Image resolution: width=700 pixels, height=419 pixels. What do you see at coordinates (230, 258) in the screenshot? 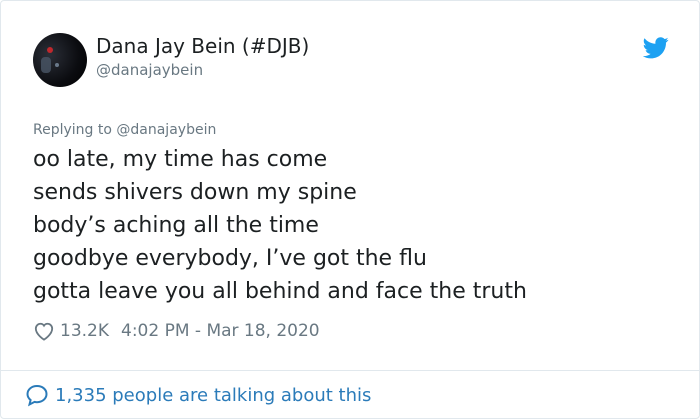
I see `tweet-line: goodbye everybody, I’ve got the flu` at bounding box center [230, 258].